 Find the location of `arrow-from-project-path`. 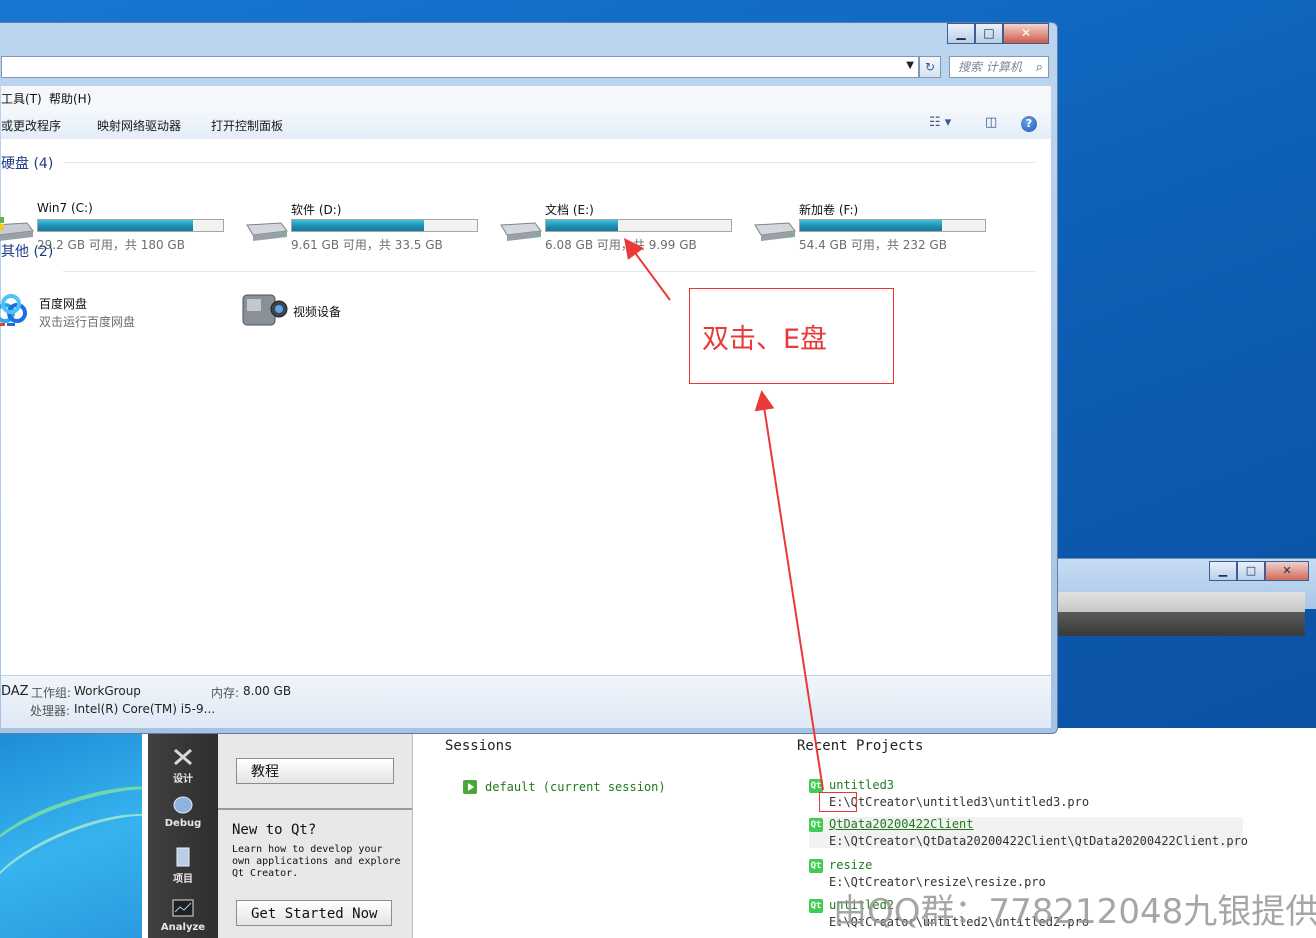

arrow-from-project-path is located at coordinates (789, 590).